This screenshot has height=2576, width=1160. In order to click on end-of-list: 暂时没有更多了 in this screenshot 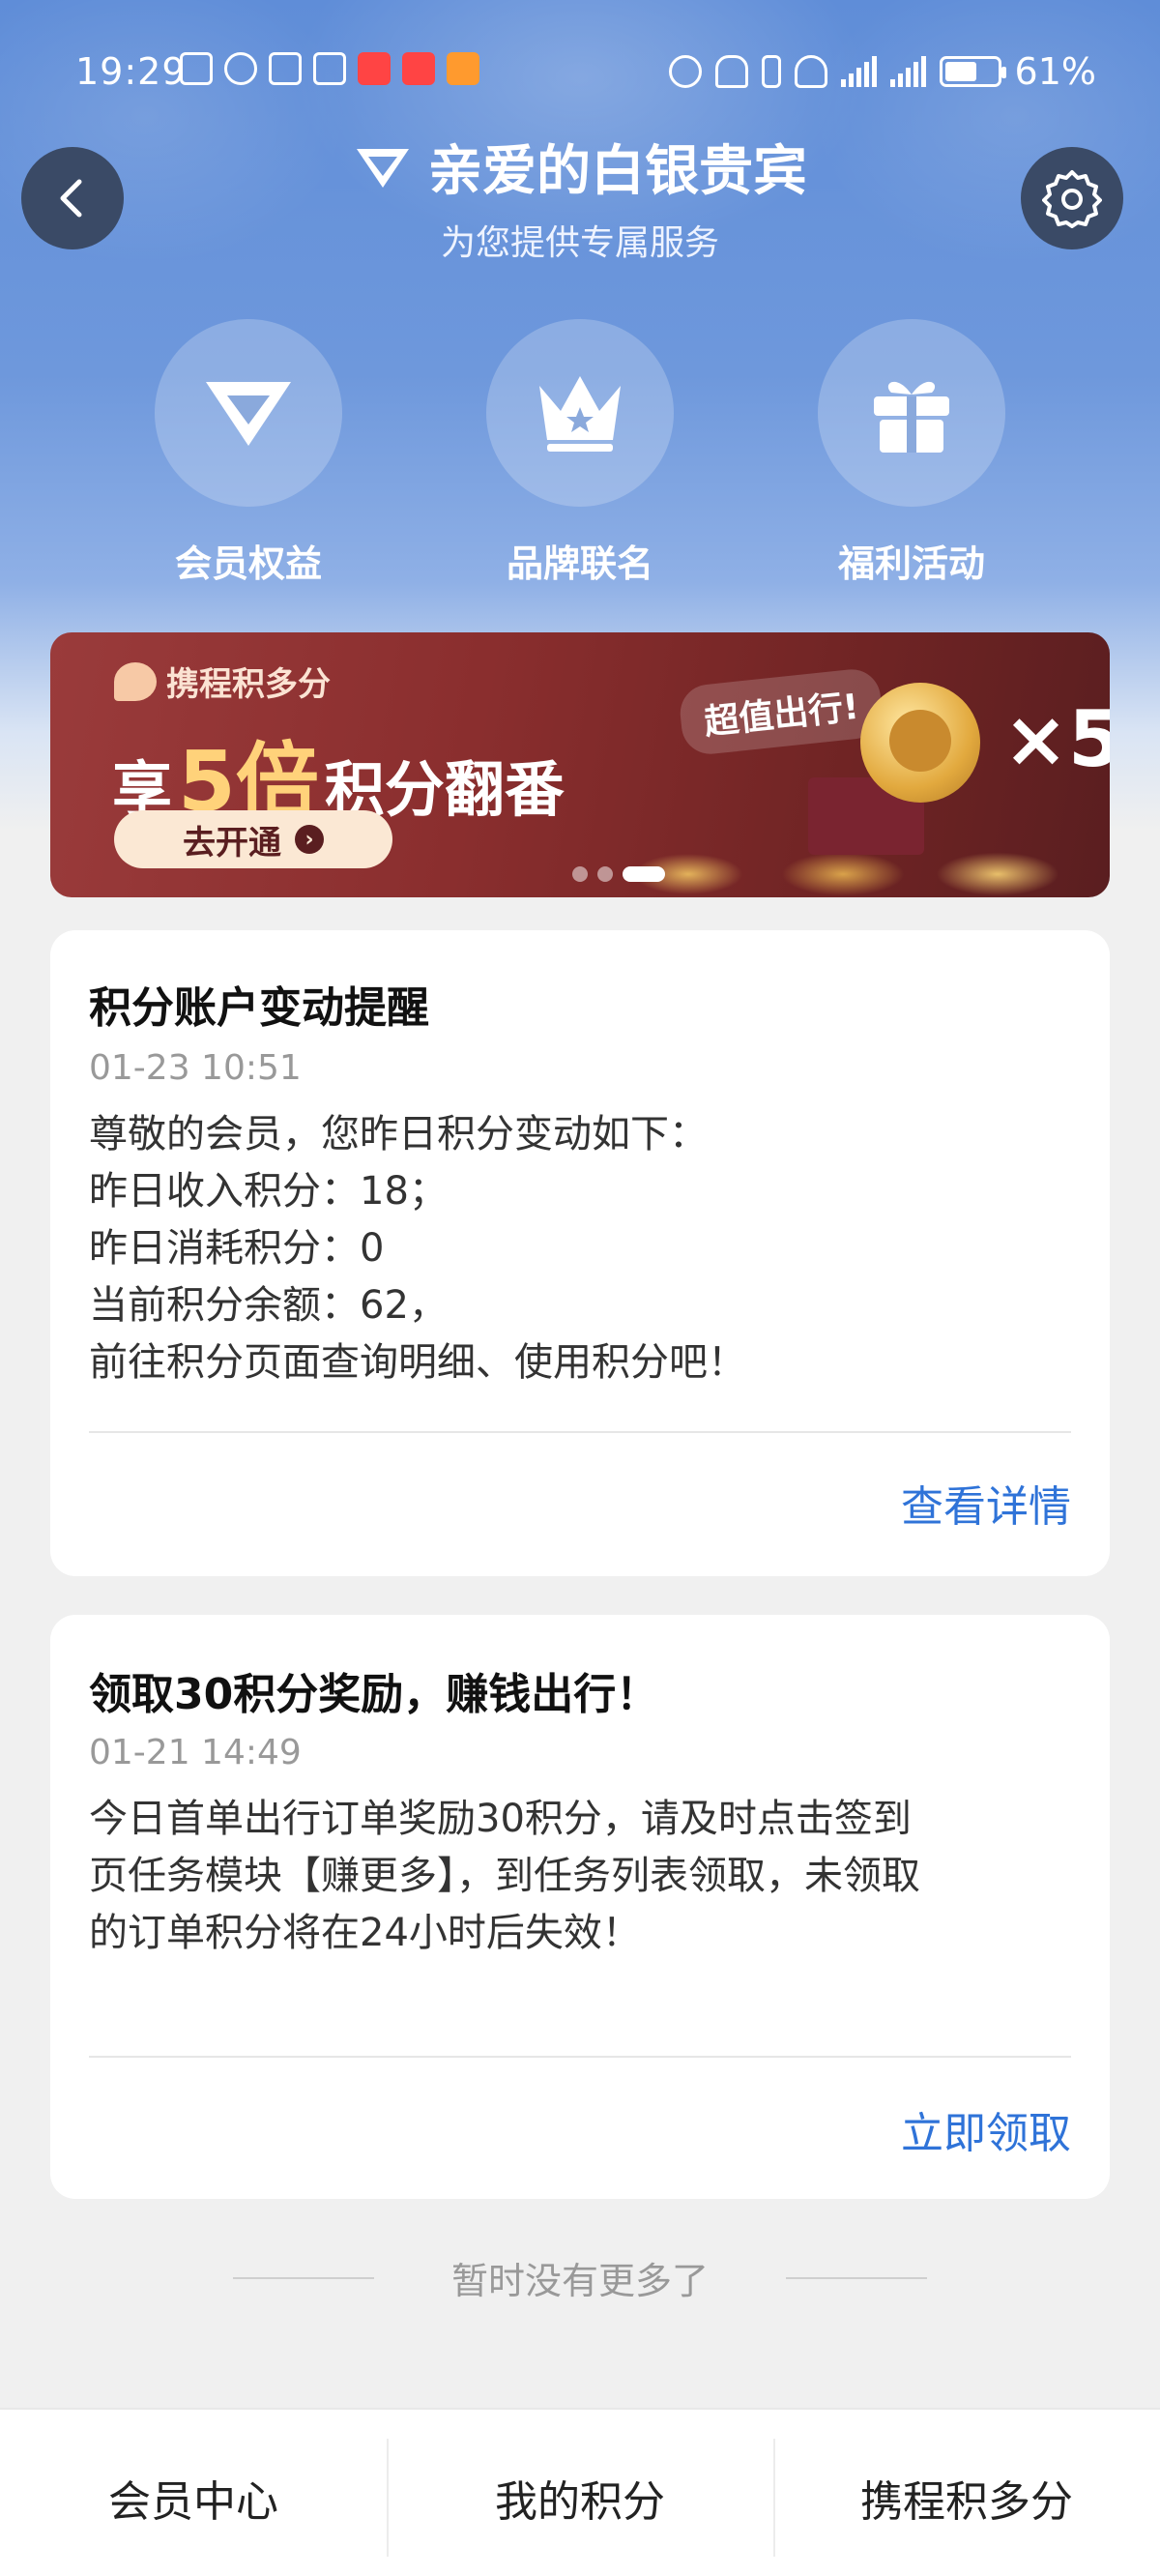, I will do `click(580, 2277)`.